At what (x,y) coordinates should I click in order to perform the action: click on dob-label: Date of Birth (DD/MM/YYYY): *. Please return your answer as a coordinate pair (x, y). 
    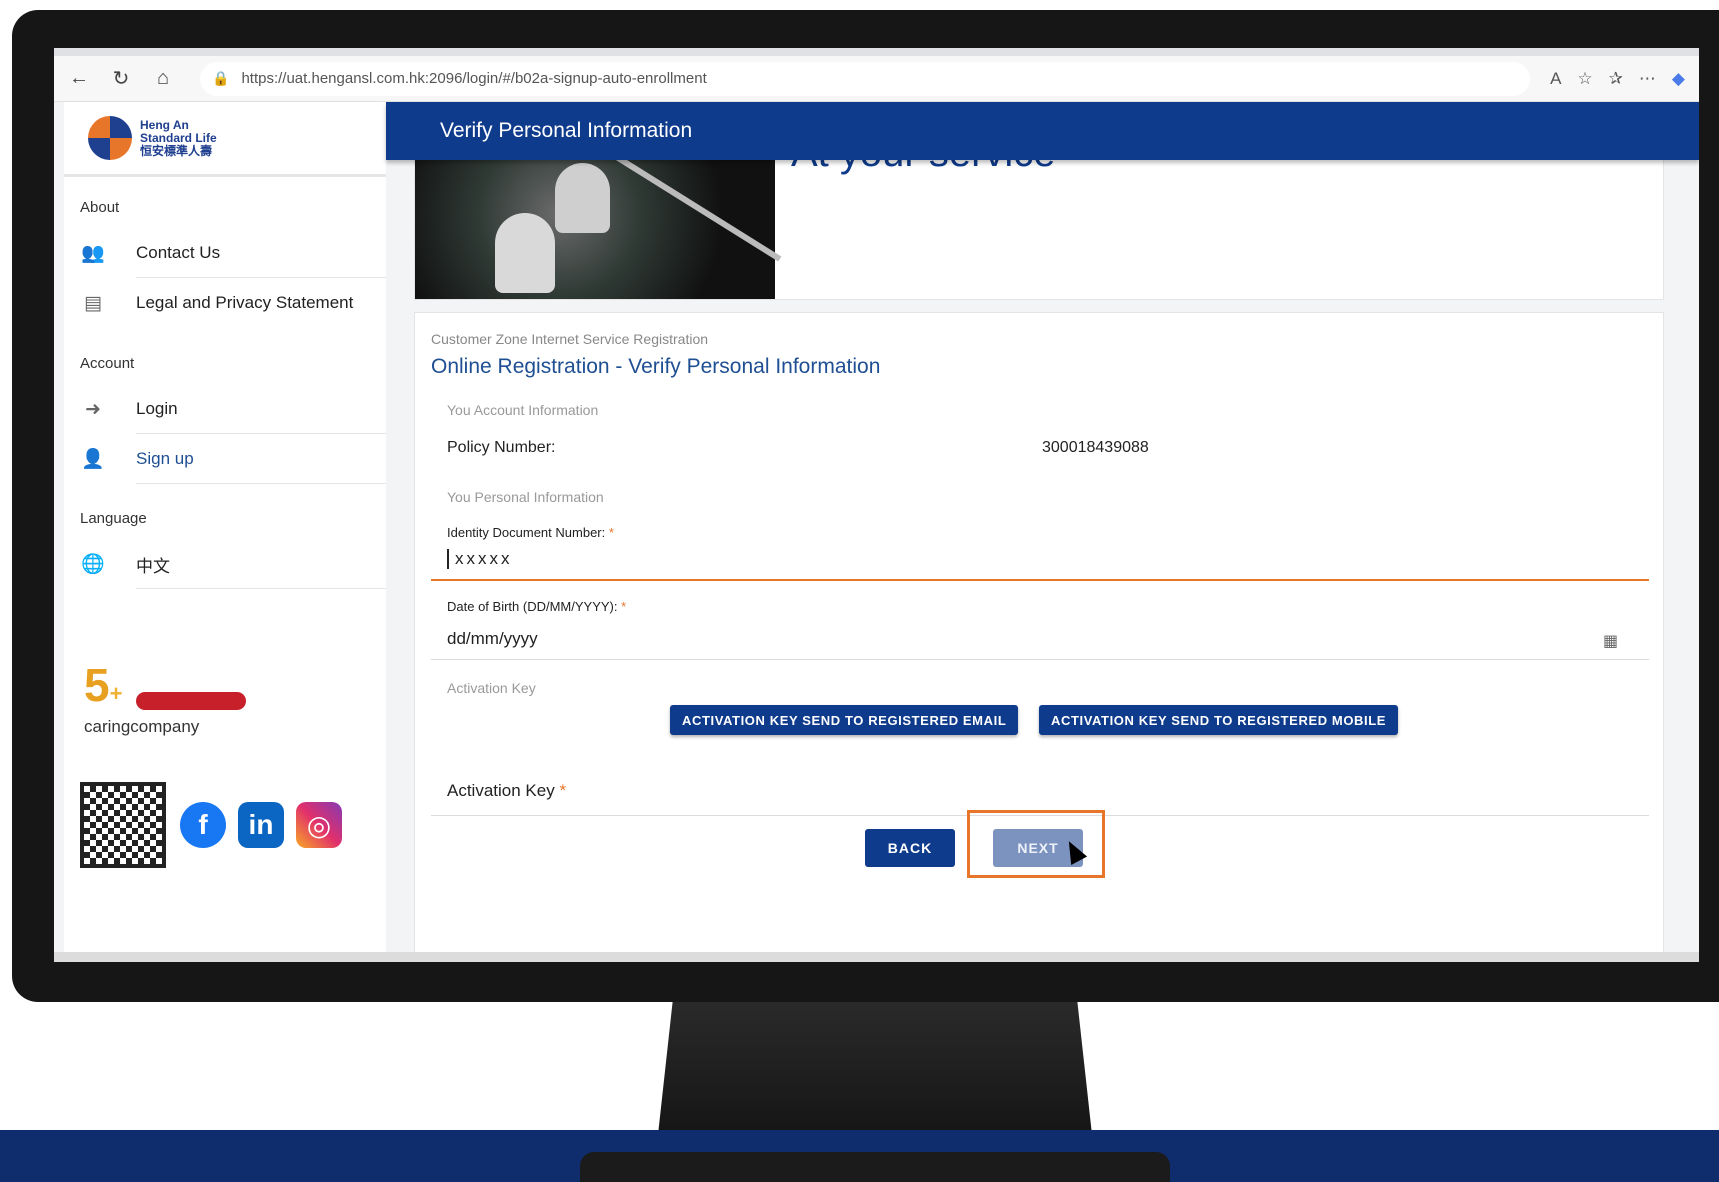
    Looking at the image, I should click on (537, 606).